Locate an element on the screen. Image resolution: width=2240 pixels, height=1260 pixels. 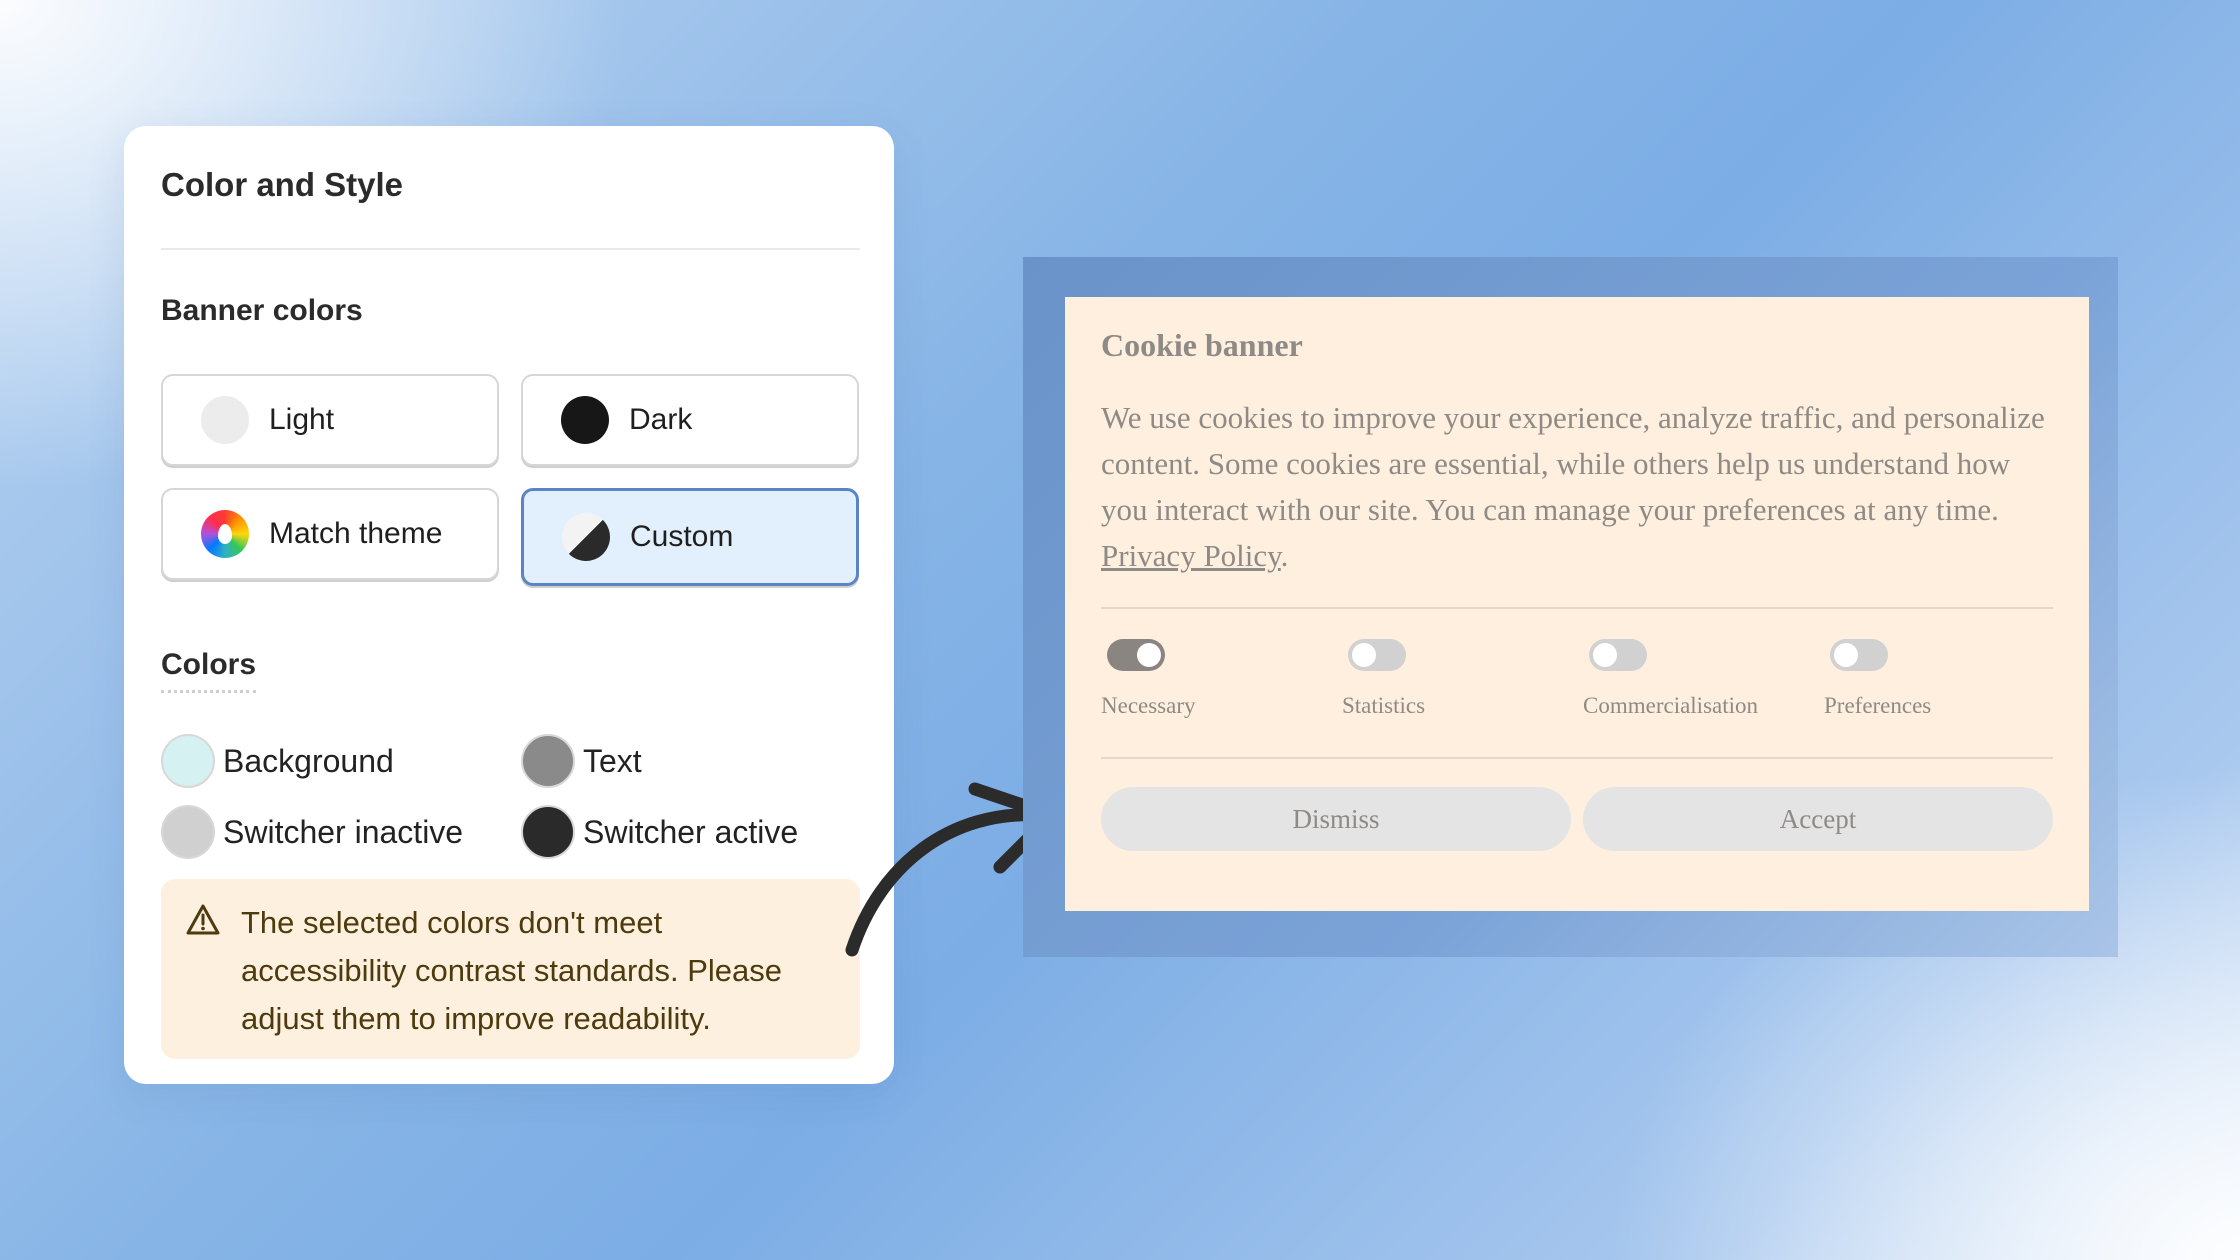
banner-body-suffix: . is located at coordinates (1284, 555).